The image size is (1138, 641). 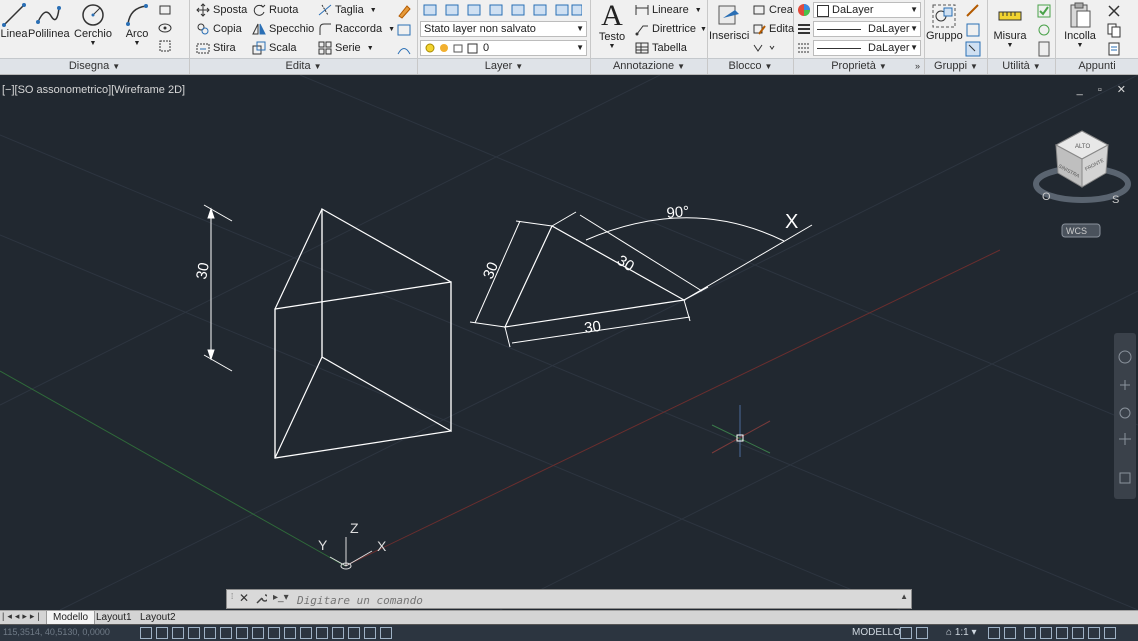 I want to click on cut-icon, so click(x=1114, y=11).